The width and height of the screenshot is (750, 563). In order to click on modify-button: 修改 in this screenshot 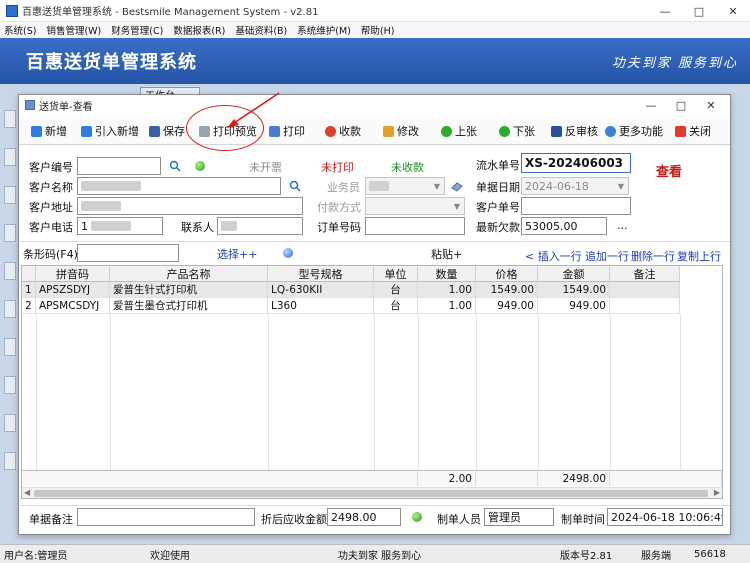, I will do `click(401, 131)`.